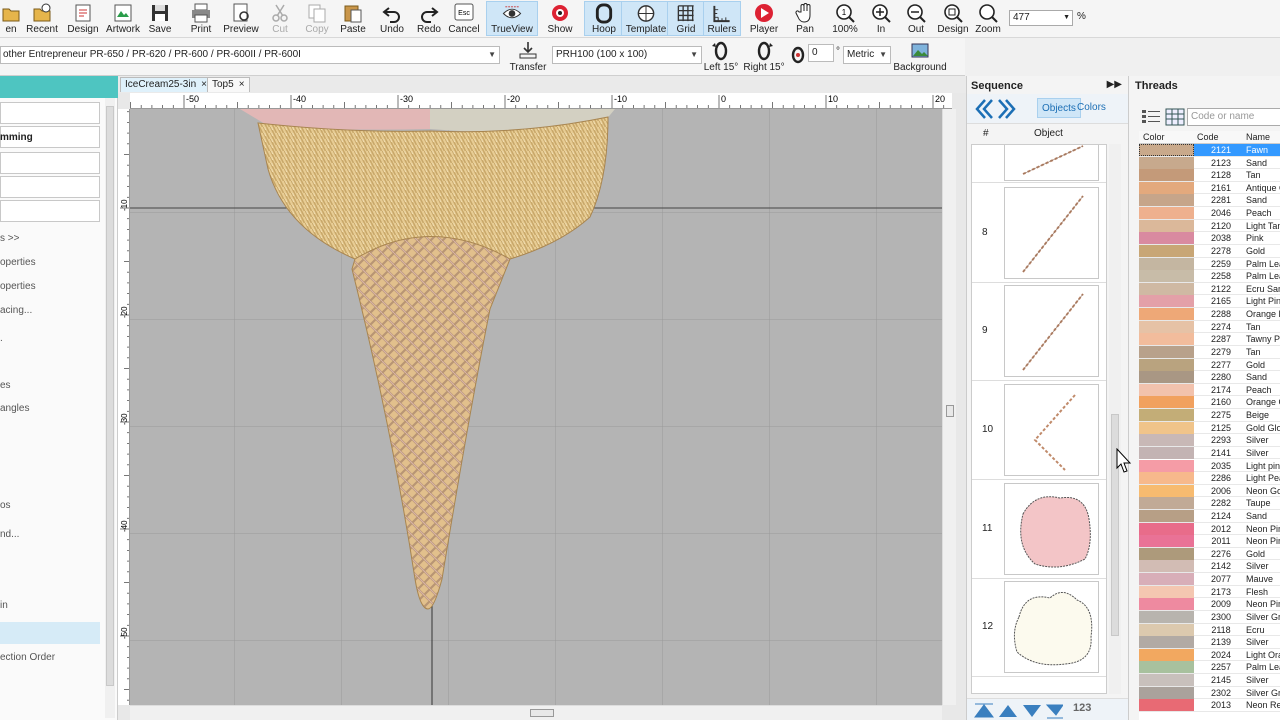  Describe the element at coordinates (528, 56) in the screenshot. I see `transfer-button: Transfer` at that location.